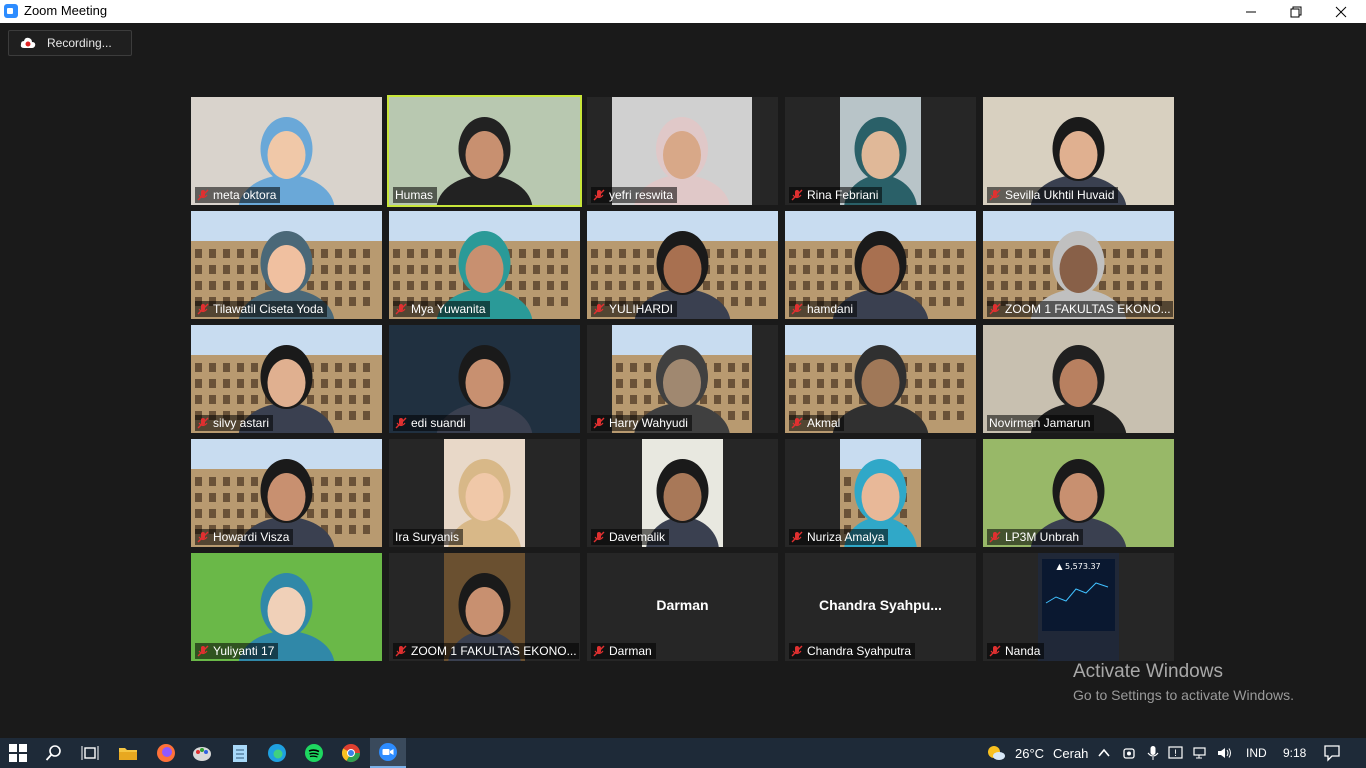 The width and height of the screenshot is (1366, 768). What do you see at coordinates (630, 537) in the screenshot?
I see `participant-name-label: Davemalik` at bounding box center [630, 537].